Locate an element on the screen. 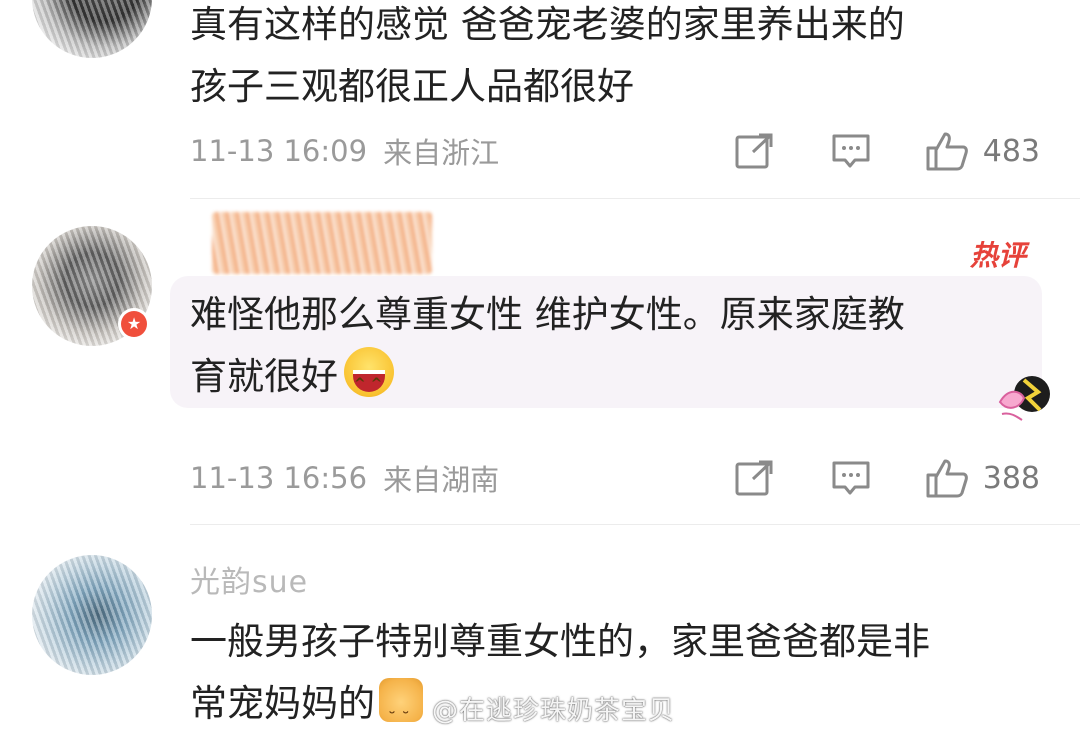 This screenshot has height=734, width=1080. comment-location: 来自浙江 is located at coordinates (441, 153).